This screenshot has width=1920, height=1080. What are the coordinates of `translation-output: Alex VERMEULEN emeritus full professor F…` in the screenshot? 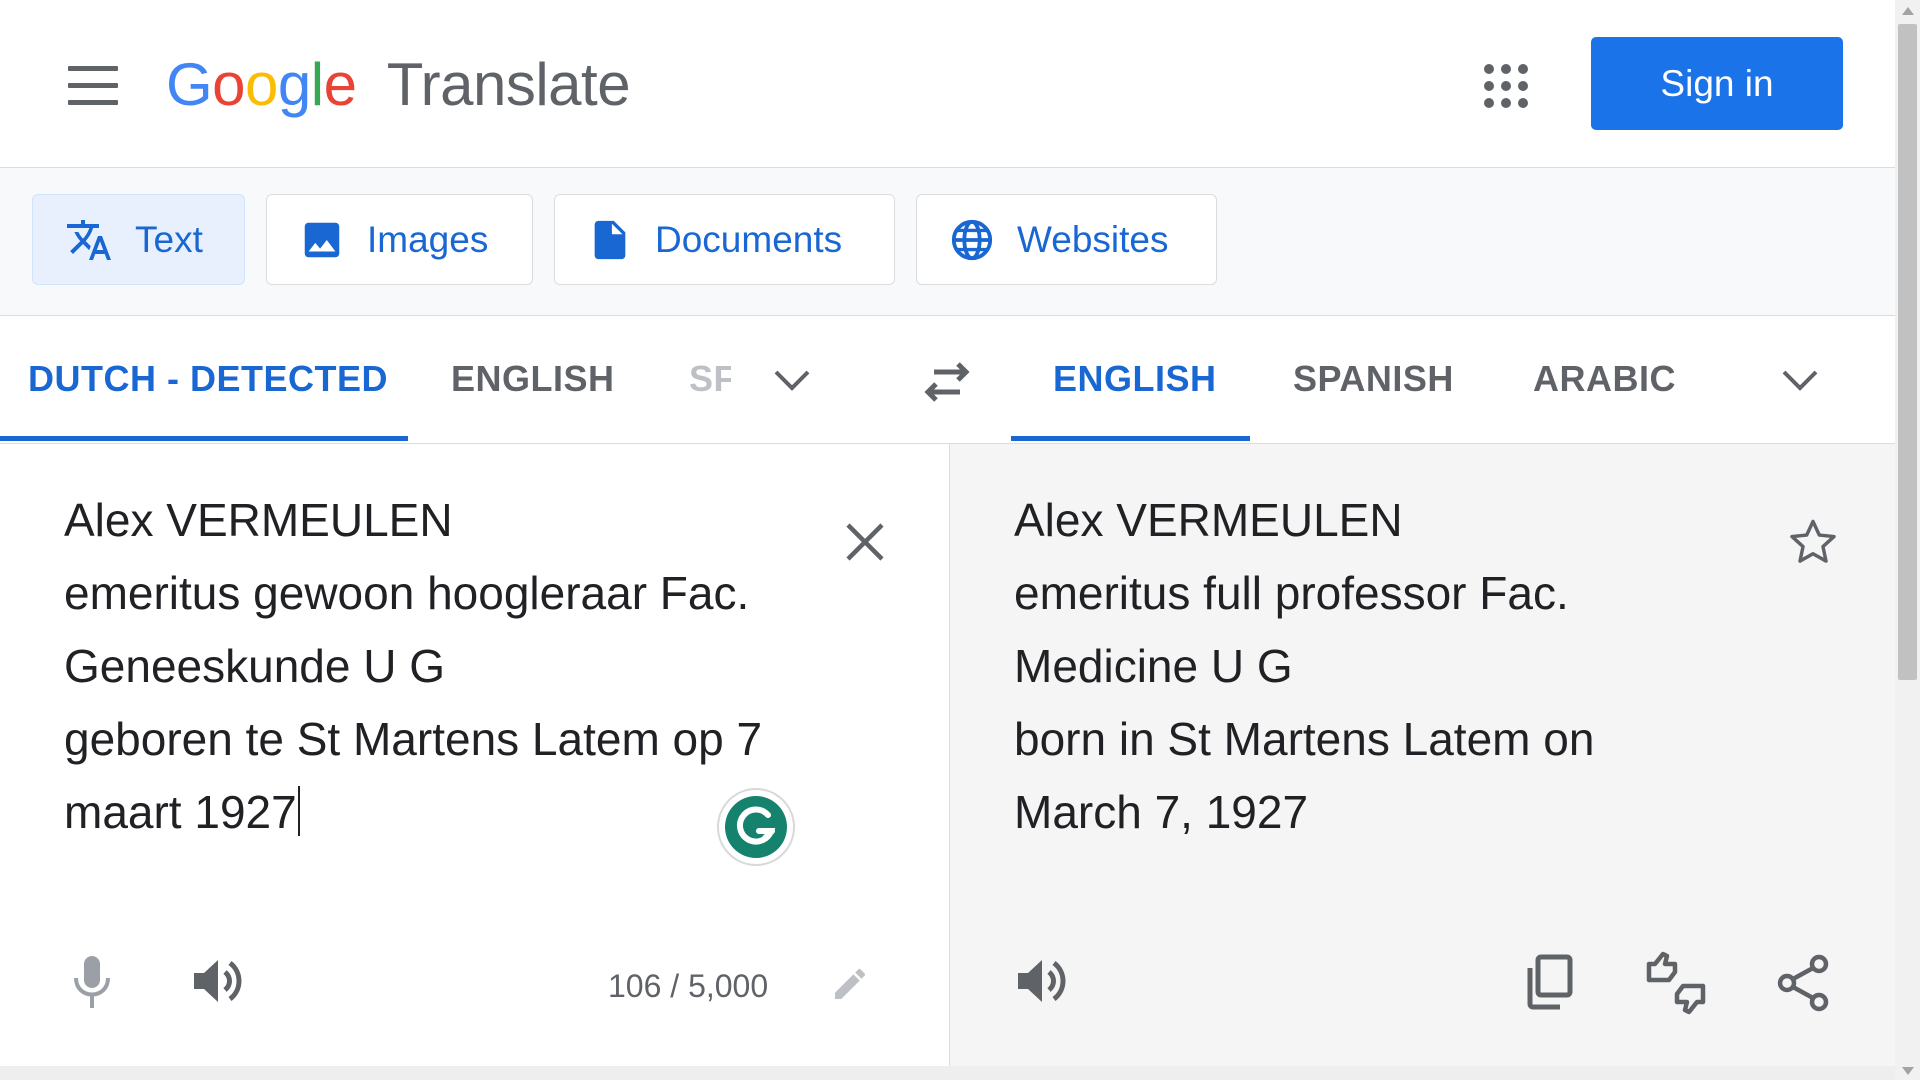 It's located at (1304, 666).